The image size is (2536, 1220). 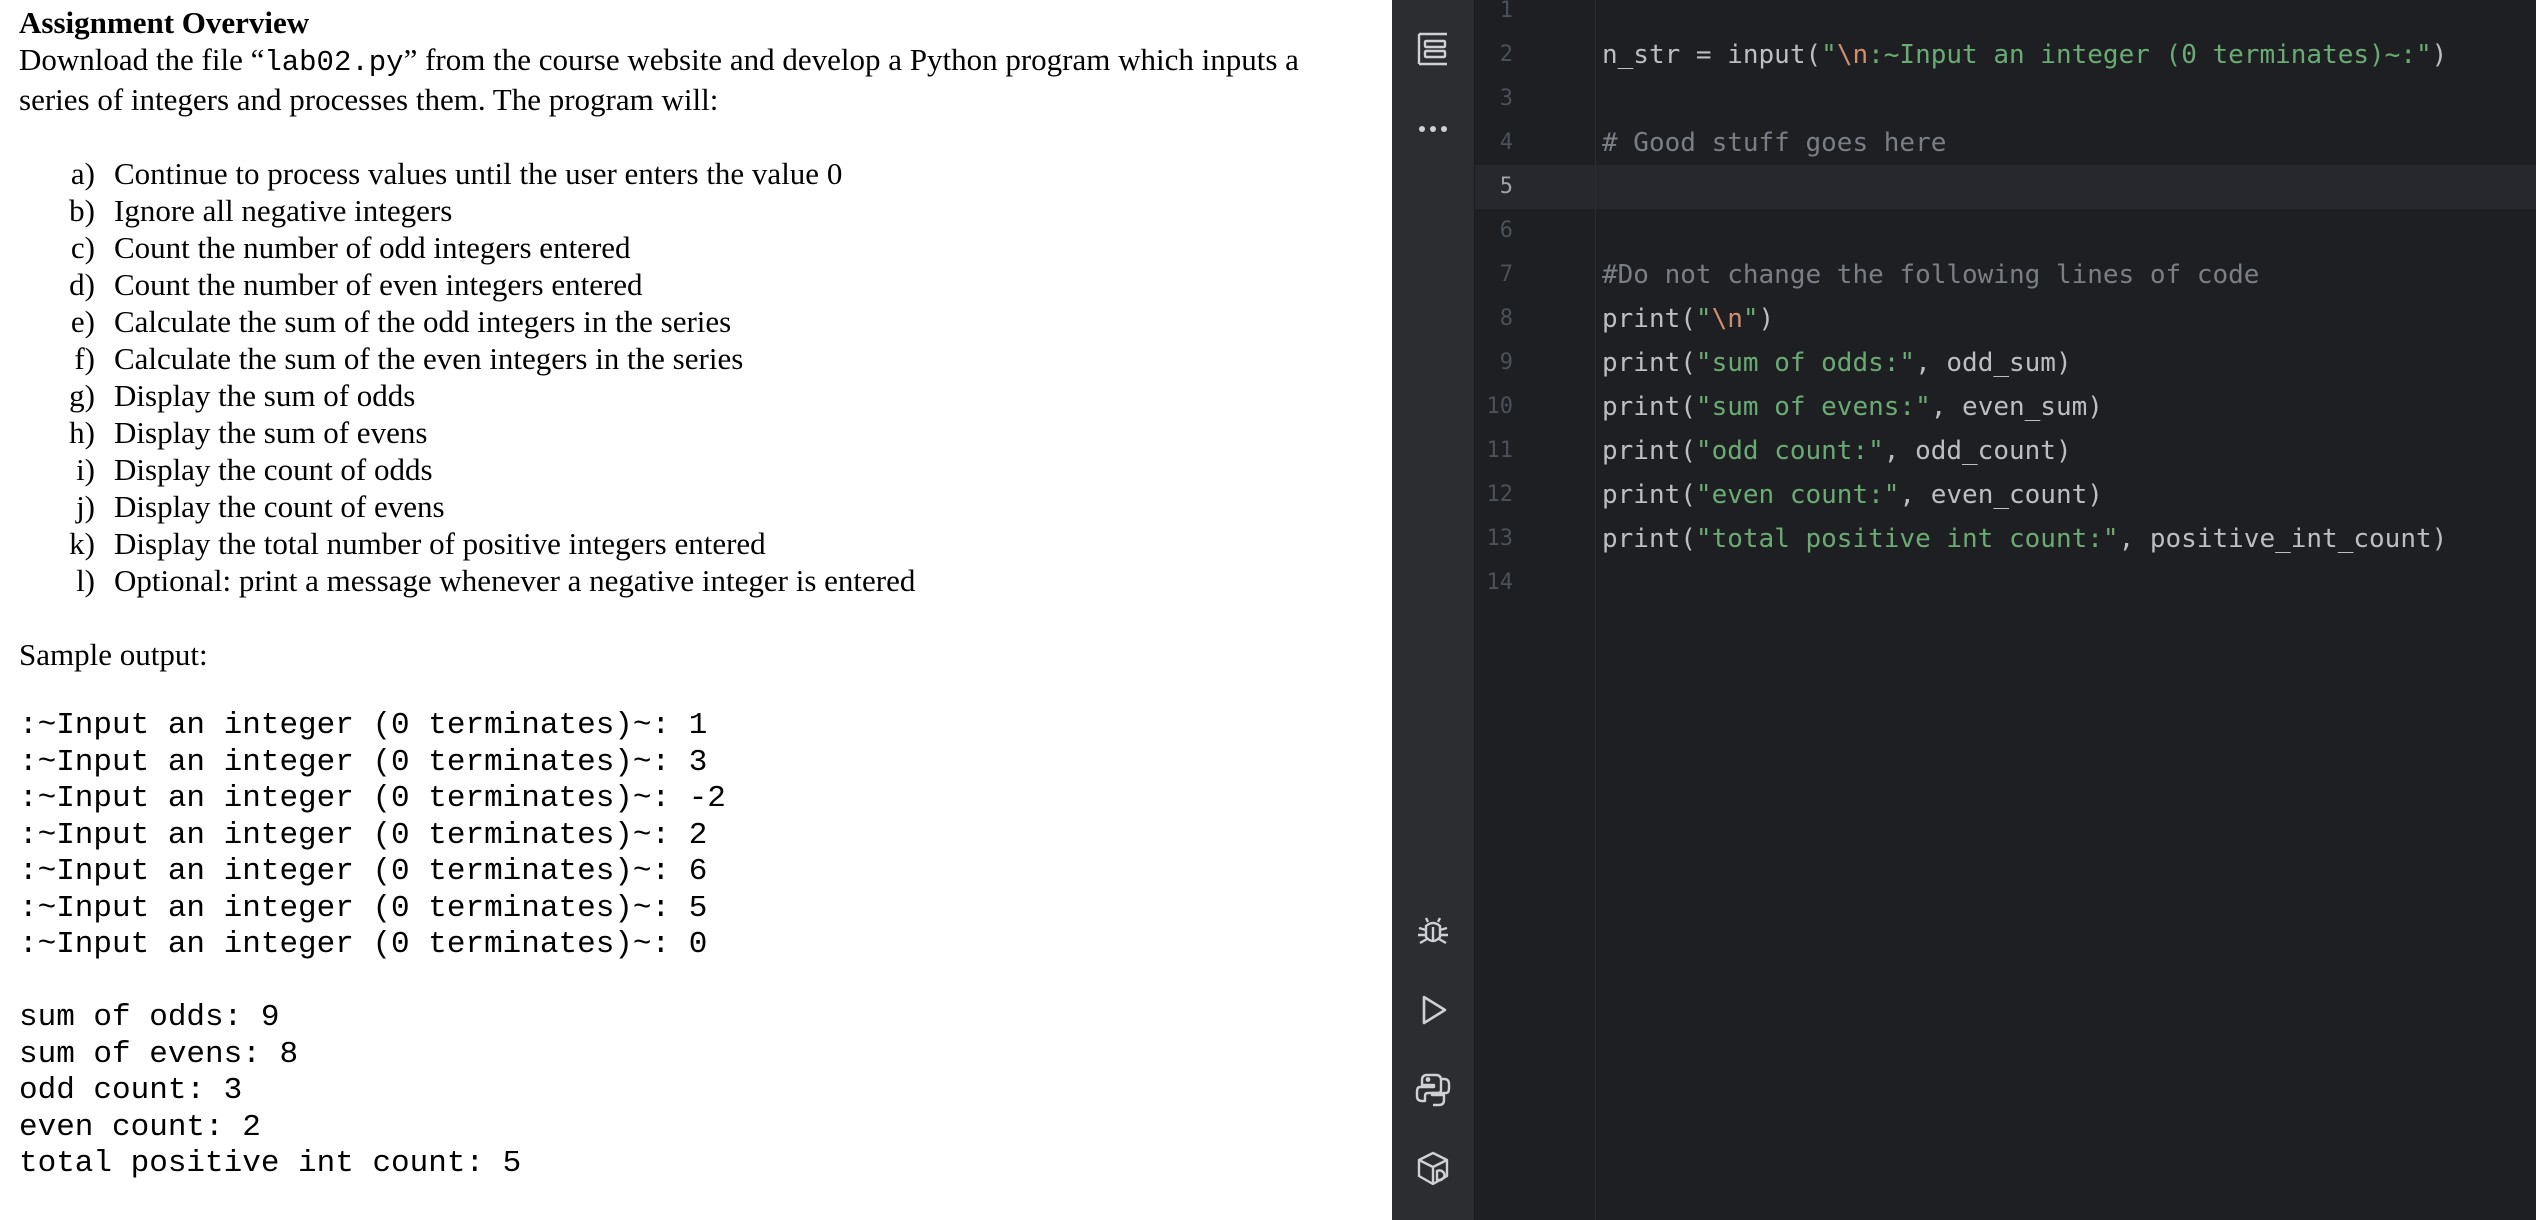 I want to click on sample-input-line: :~Input an integer (0 terminates)~: 6, so click(x=363, y=871).